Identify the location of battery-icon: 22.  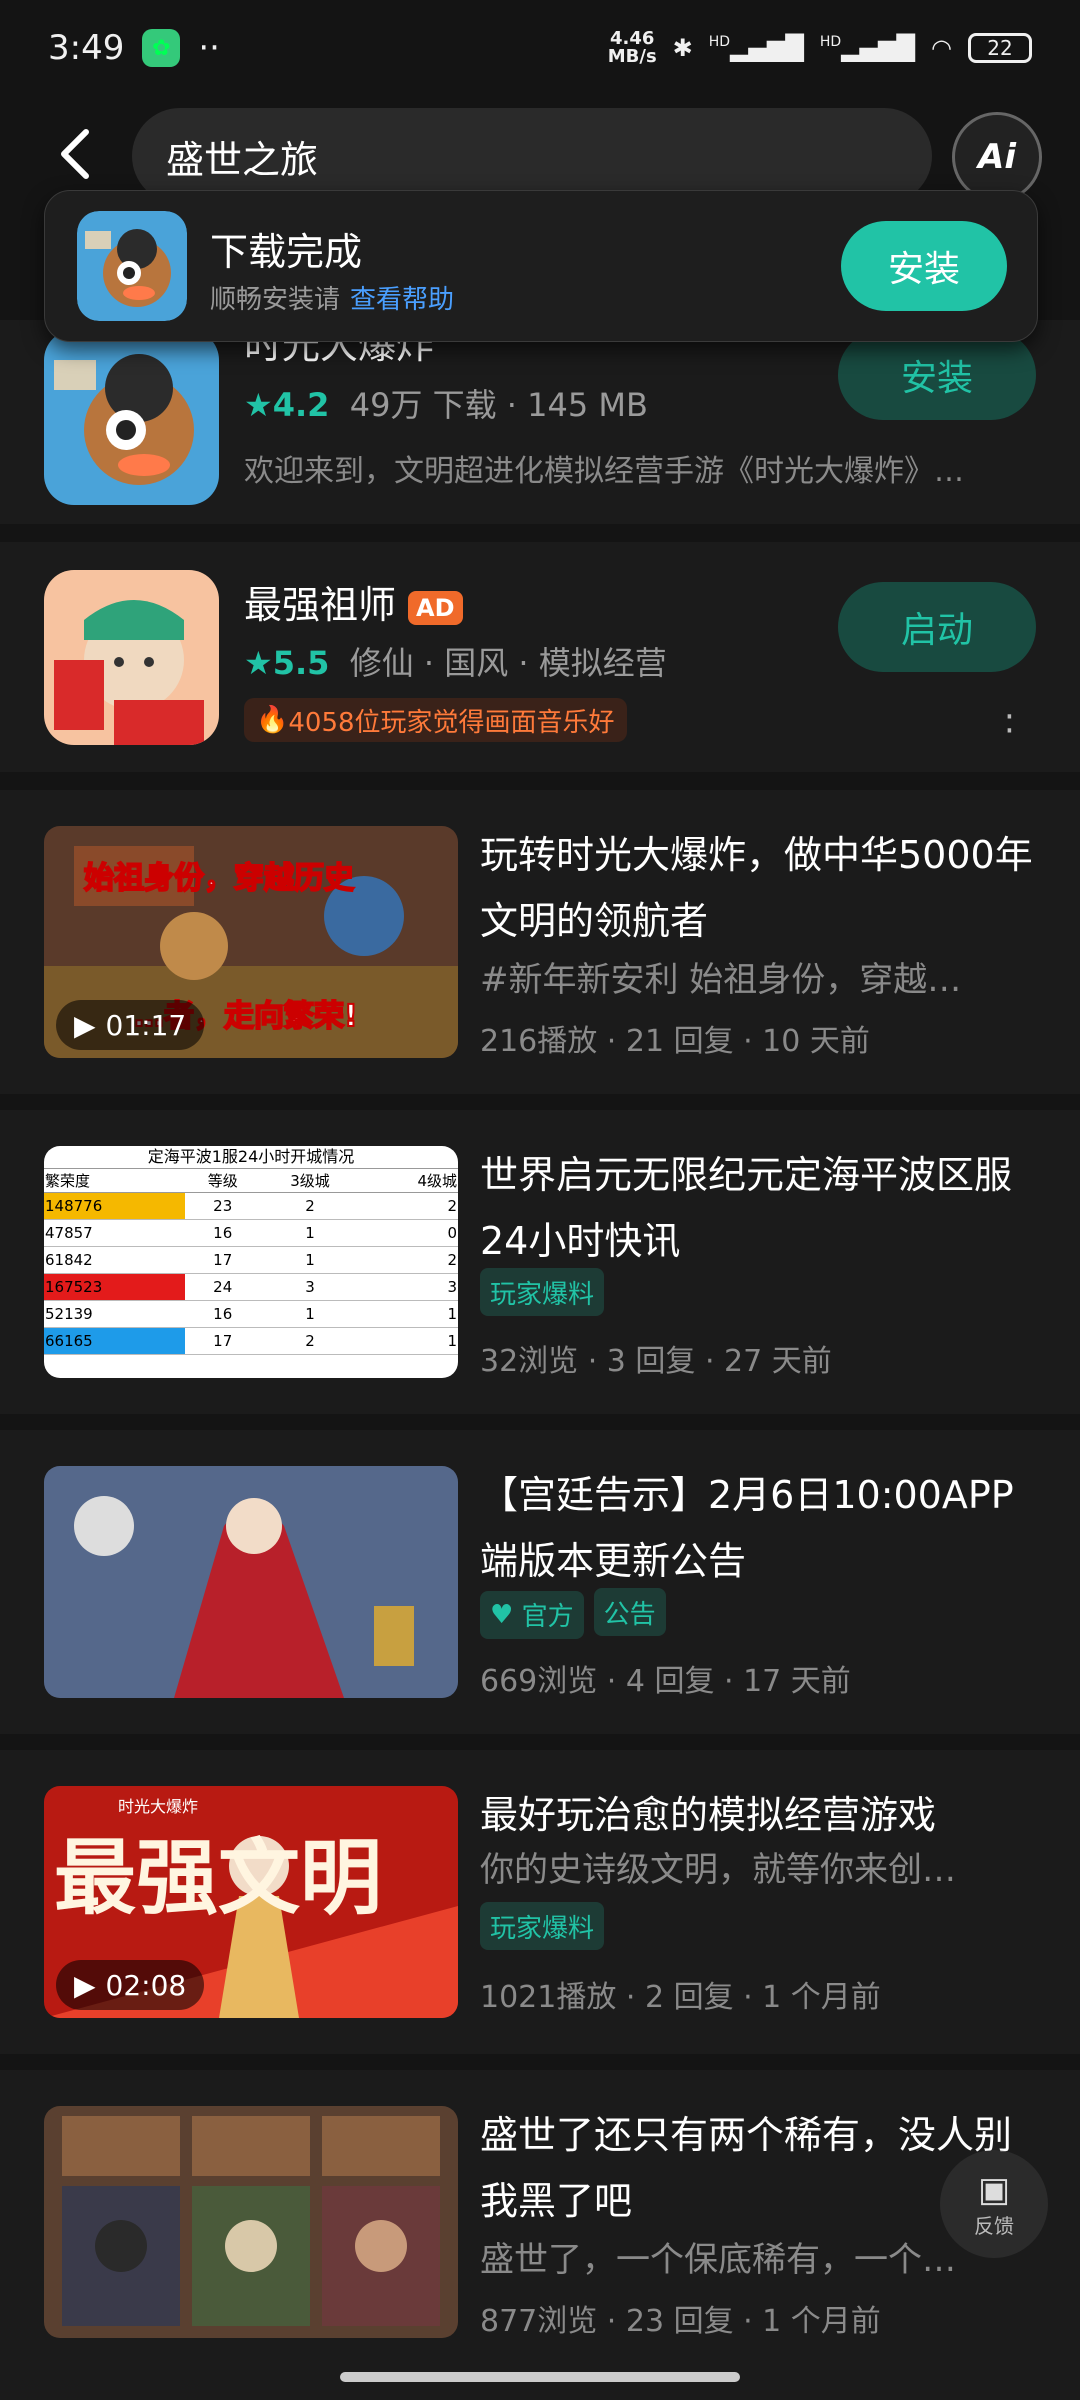
(1000, 48).